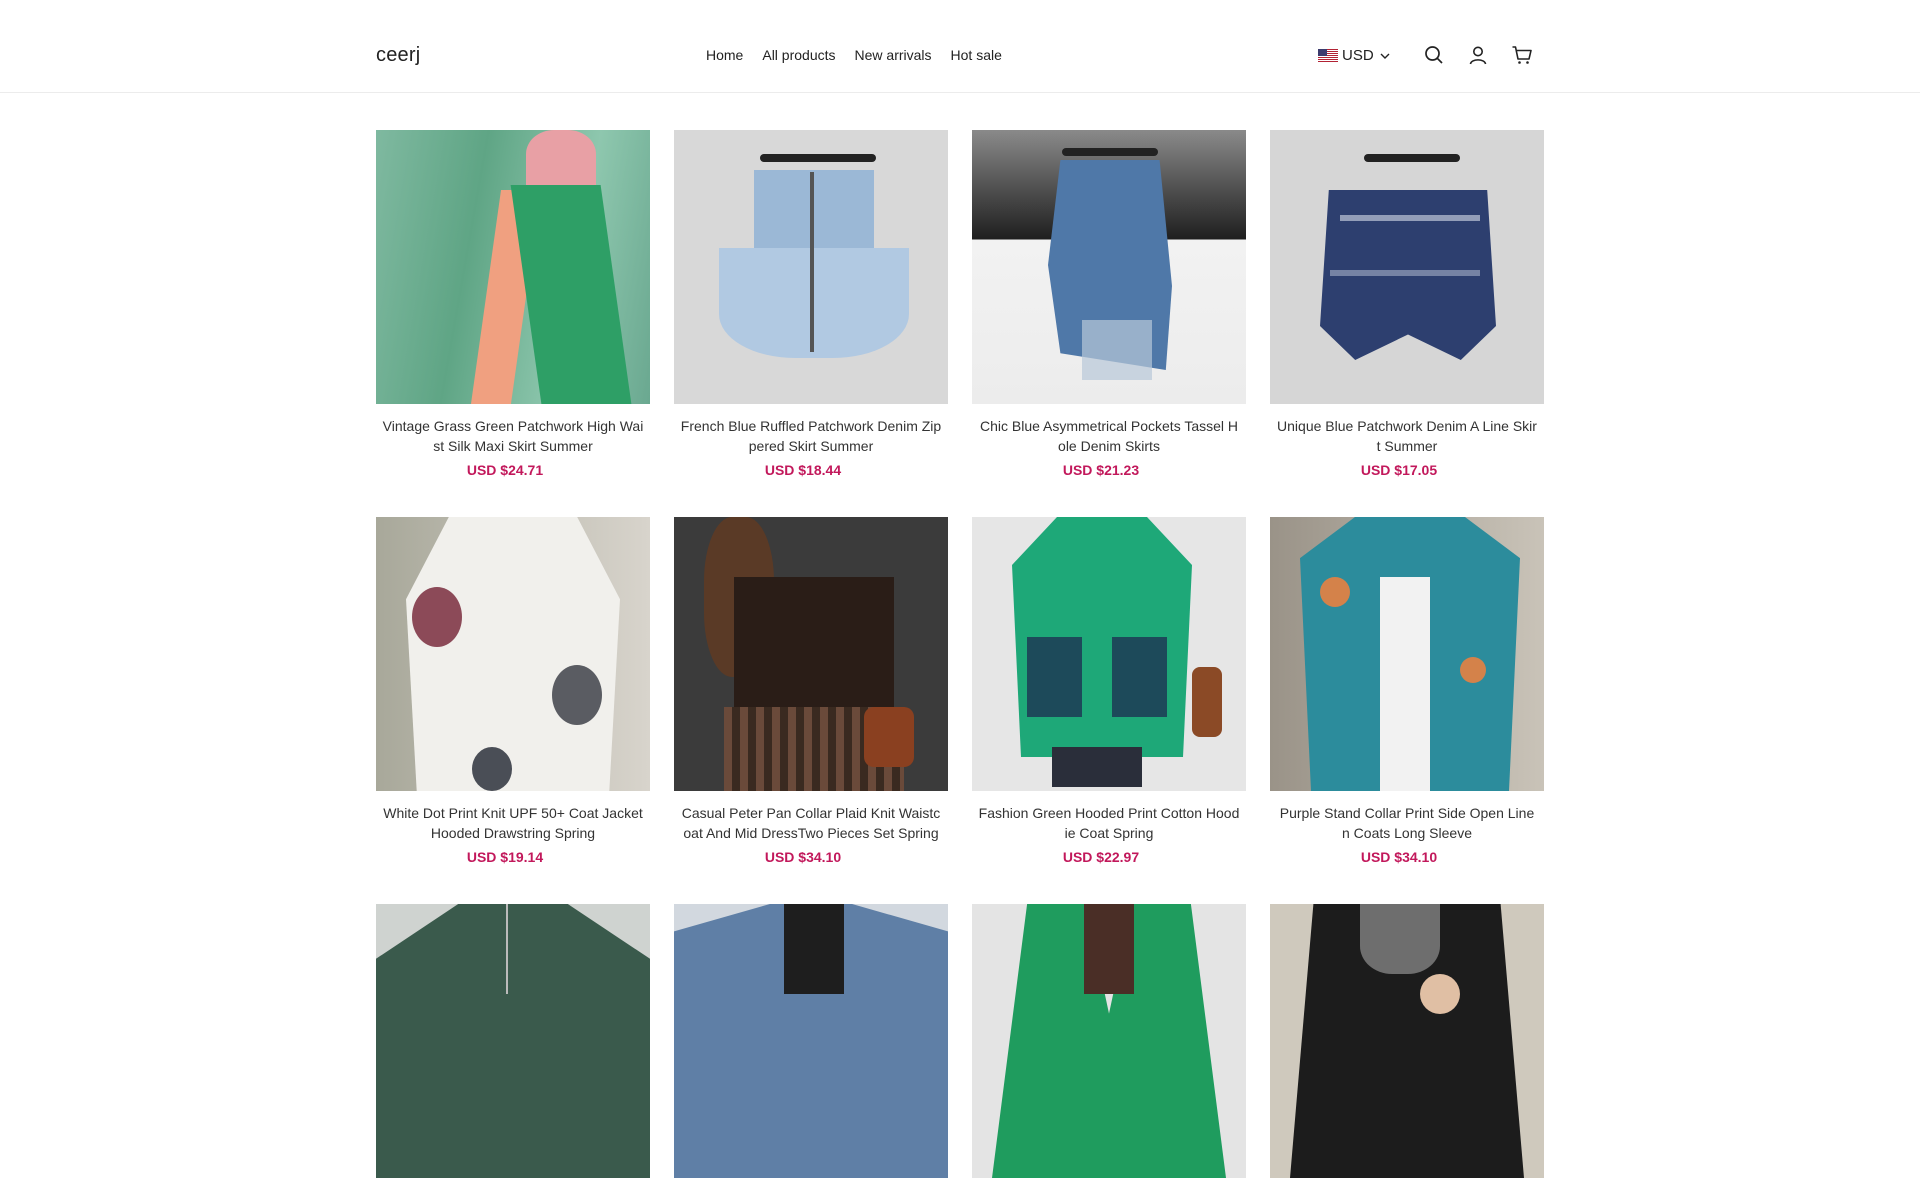 The width and height of the screenshot is (1920, 1190). Describe the element at coordinates (1399, 470) in the screenshot. I see `product-price: USD $17.05` at that location.